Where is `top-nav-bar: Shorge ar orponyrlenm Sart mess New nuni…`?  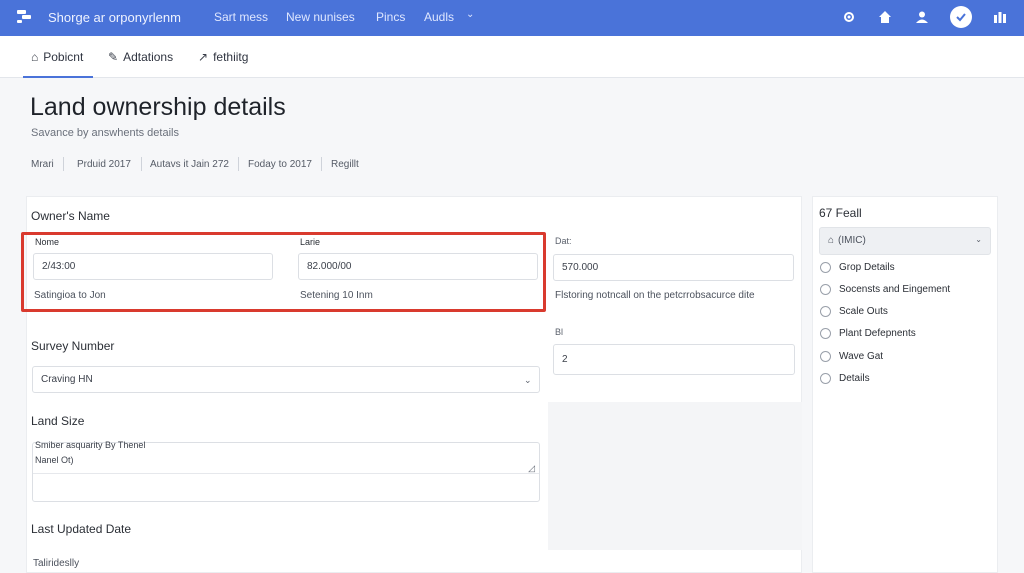 top-nav-bar: Shorge ar orponyrlenm Sart mess New nuni… is located at coordinates (512, 18).